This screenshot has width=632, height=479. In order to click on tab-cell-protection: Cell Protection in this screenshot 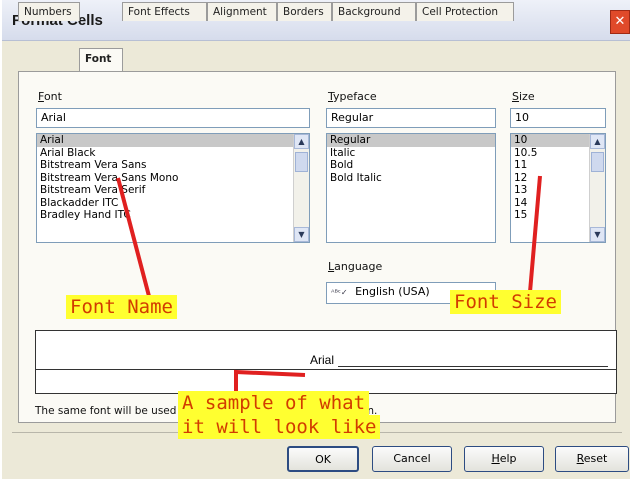, I will do `click(465, 11)`.